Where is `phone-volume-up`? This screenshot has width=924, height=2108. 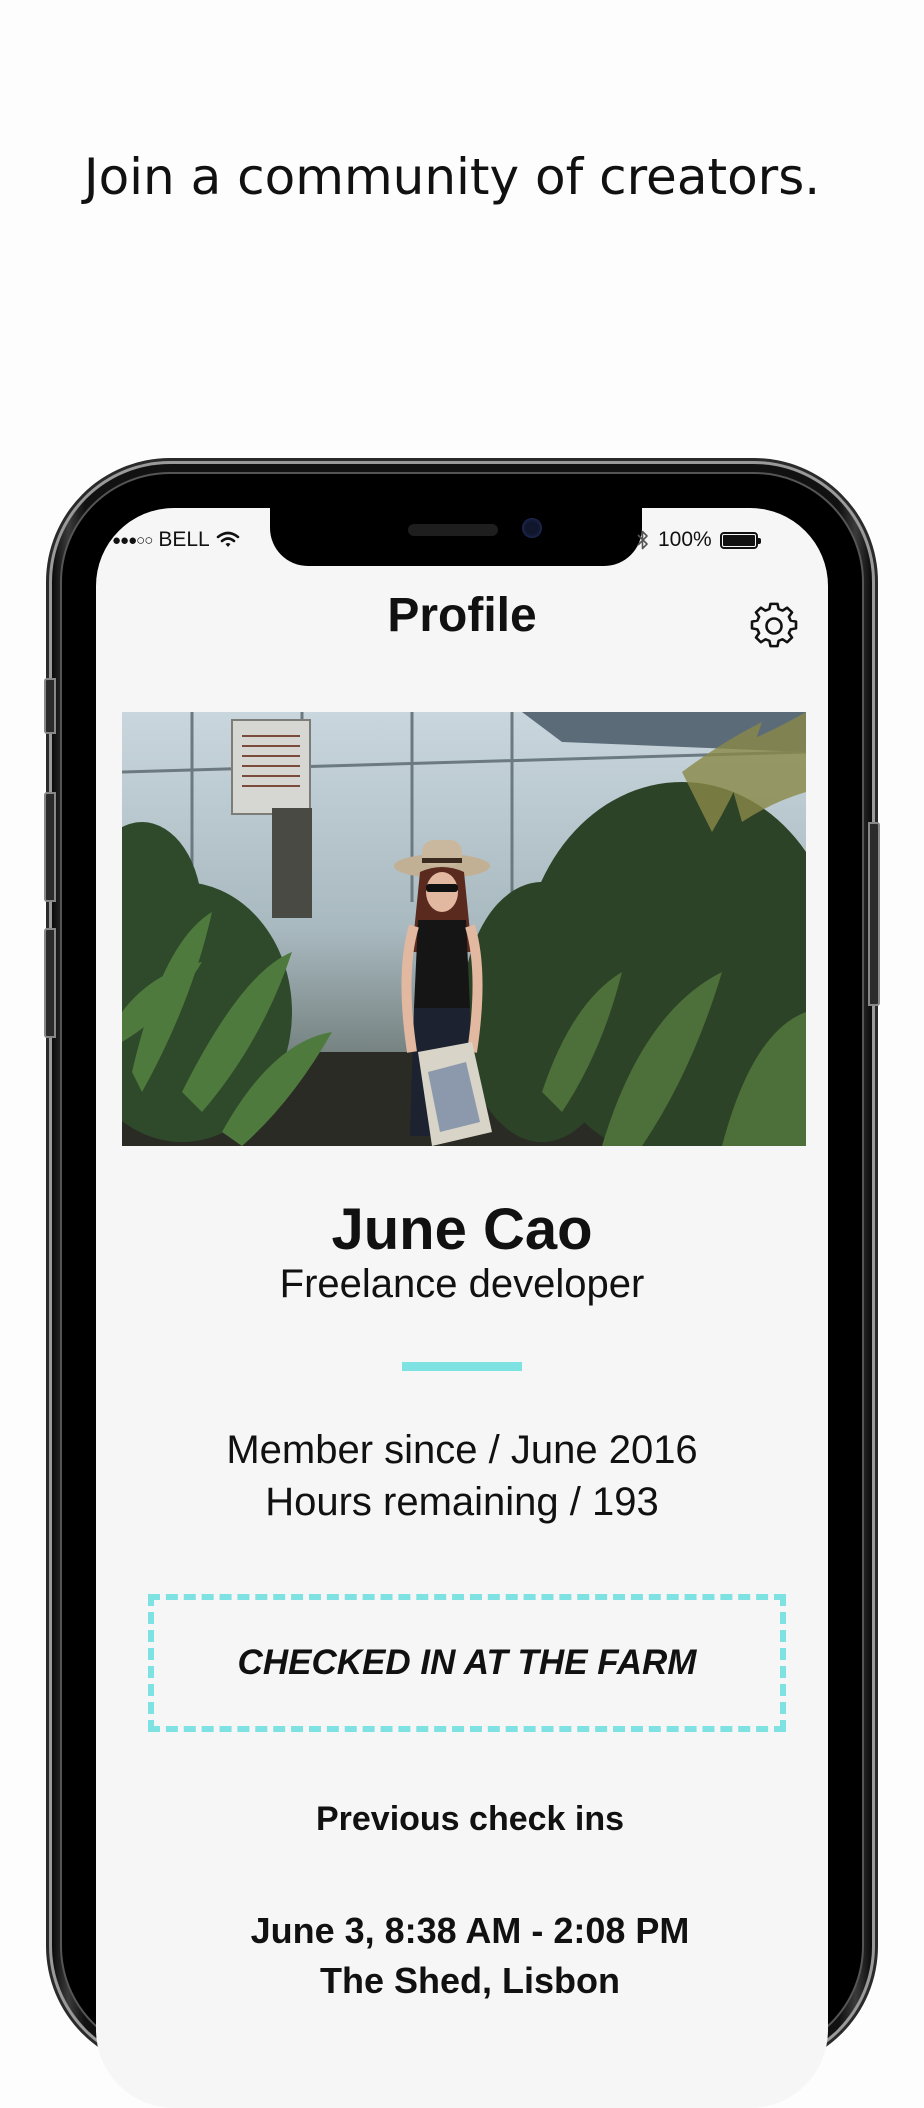
phone-volume-up is located at coordinates (50, 847).